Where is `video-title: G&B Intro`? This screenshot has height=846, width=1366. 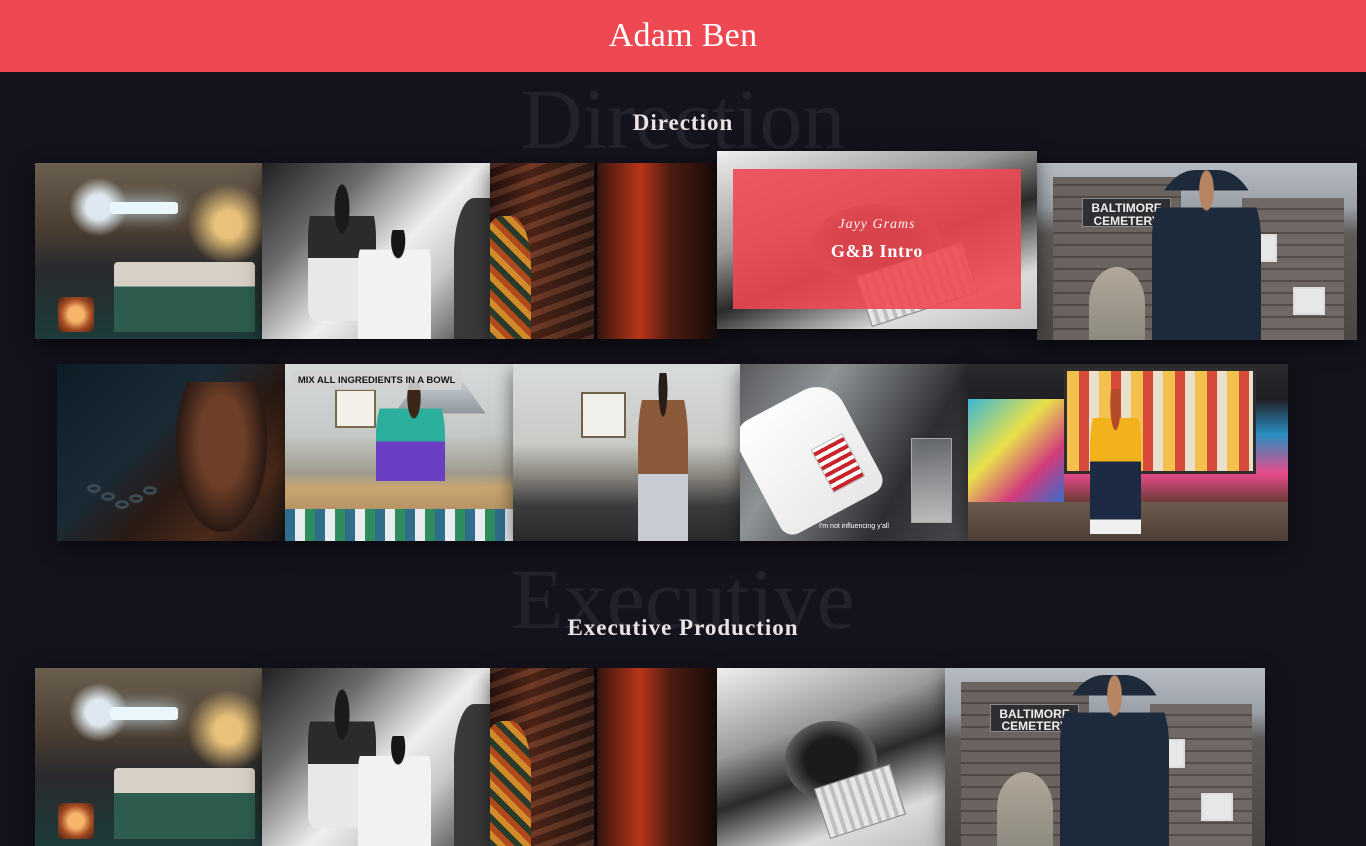
video-title: G&B Intro is located at coordinates (877, 250).